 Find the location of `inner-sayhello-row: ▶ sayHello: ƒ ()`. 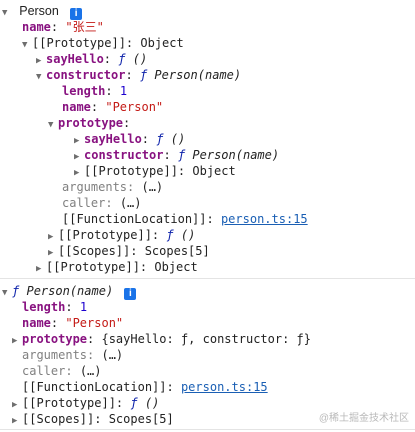

inner-sayhello-row: ▶ sayHello: ƒ () is located at coordinates (207, 139).